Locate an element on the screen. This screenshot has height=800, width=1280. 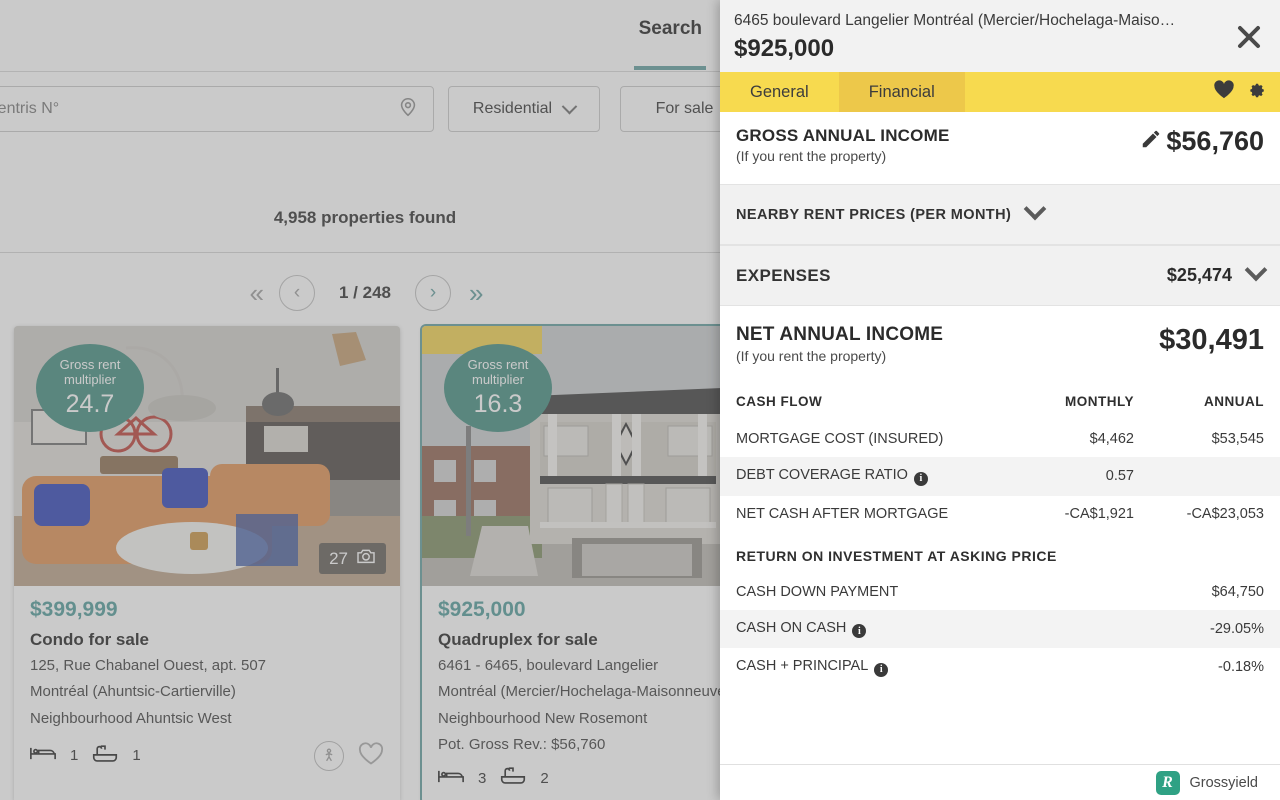
brand-name: Grossyield is located at coordinates (1224, 782).